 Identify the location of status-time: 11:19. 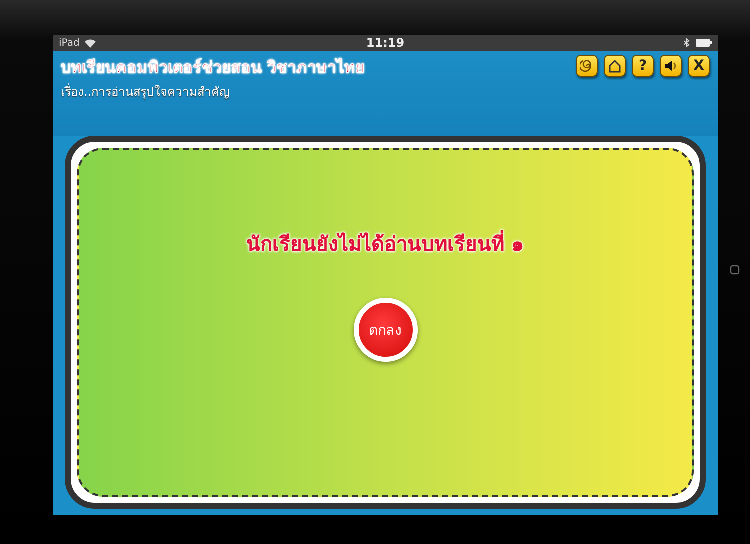
(385, 43).